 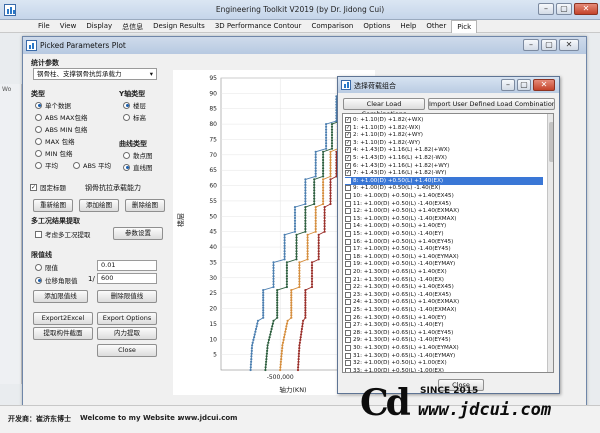 What do you see at coordinates (99, 26) in the screenshot?
I see `menu-display: Display` at bounding box center [99, 26].